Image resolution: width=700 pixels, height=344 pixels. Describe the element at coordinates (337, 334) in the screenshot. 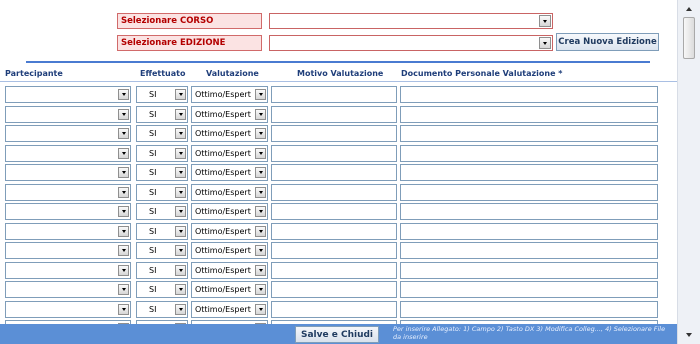

I see `save-and-close-button: Salve e Chiudi` at that location.